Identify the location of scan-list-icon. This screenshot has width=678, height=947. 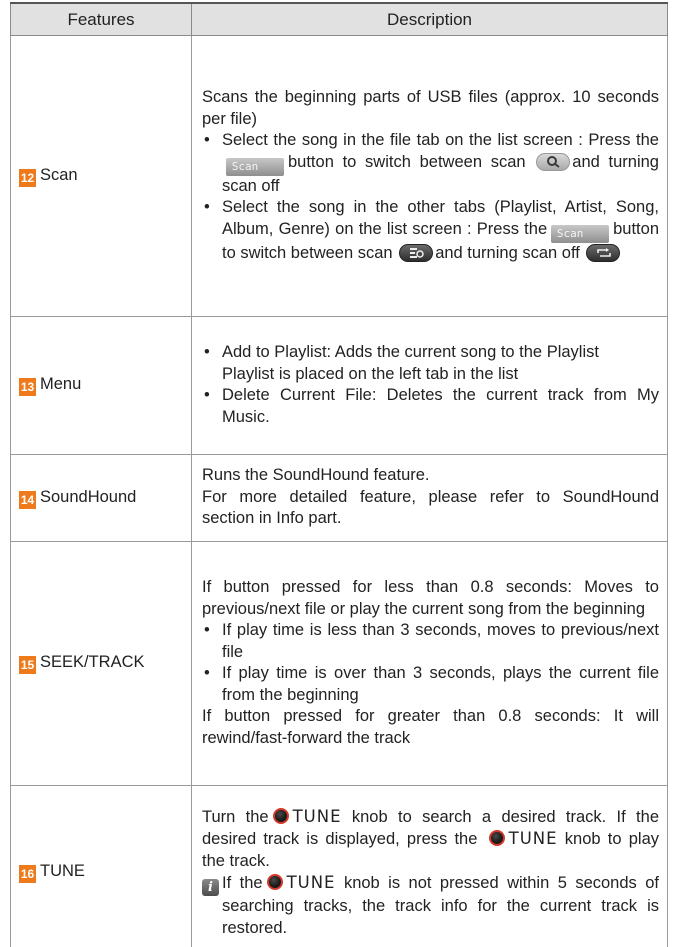
(416, 252).